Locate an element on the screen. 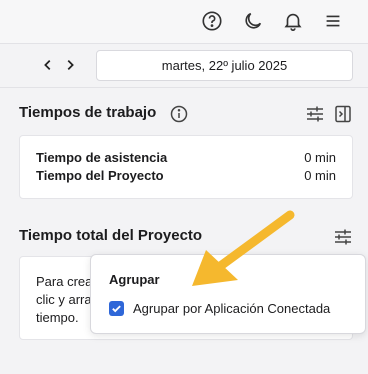 Image resolution: width=368 pixels, height=374 pixels. menu-icon is located at coordinates (333, 21).